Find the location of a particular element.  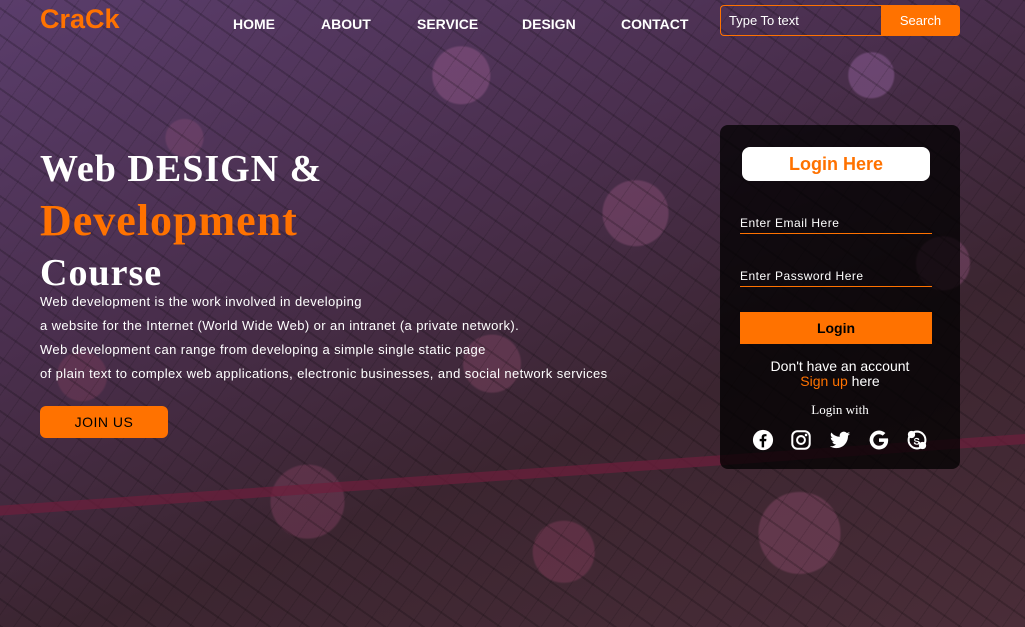

nav-service: SERVICE is located at coordinates (447, 24).